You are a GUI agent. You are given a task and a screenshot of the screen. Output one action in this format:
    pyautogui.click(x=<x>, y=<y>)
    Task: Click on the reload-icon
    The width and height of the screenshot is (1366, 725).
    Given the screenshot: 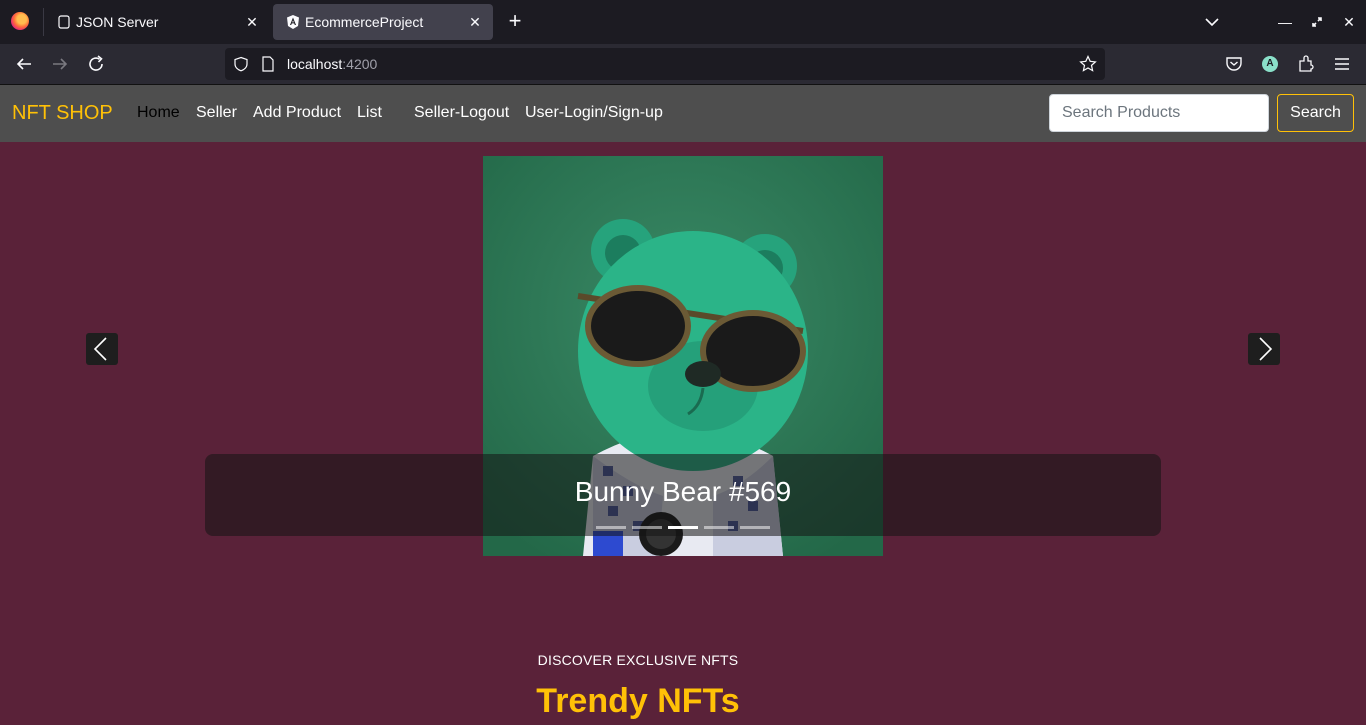 What is the action you would take?
    pyautogui.click(x=96, y=64)
    